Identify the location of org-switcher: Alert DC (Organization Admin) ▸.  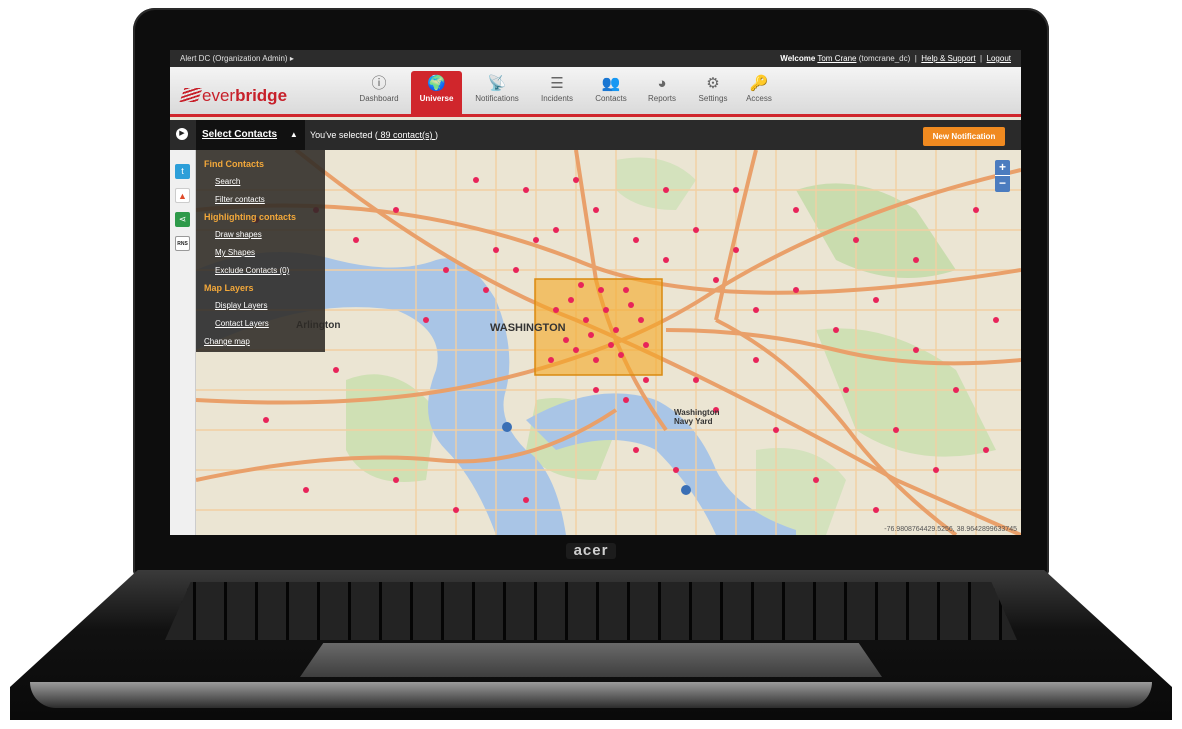
(237, 58).